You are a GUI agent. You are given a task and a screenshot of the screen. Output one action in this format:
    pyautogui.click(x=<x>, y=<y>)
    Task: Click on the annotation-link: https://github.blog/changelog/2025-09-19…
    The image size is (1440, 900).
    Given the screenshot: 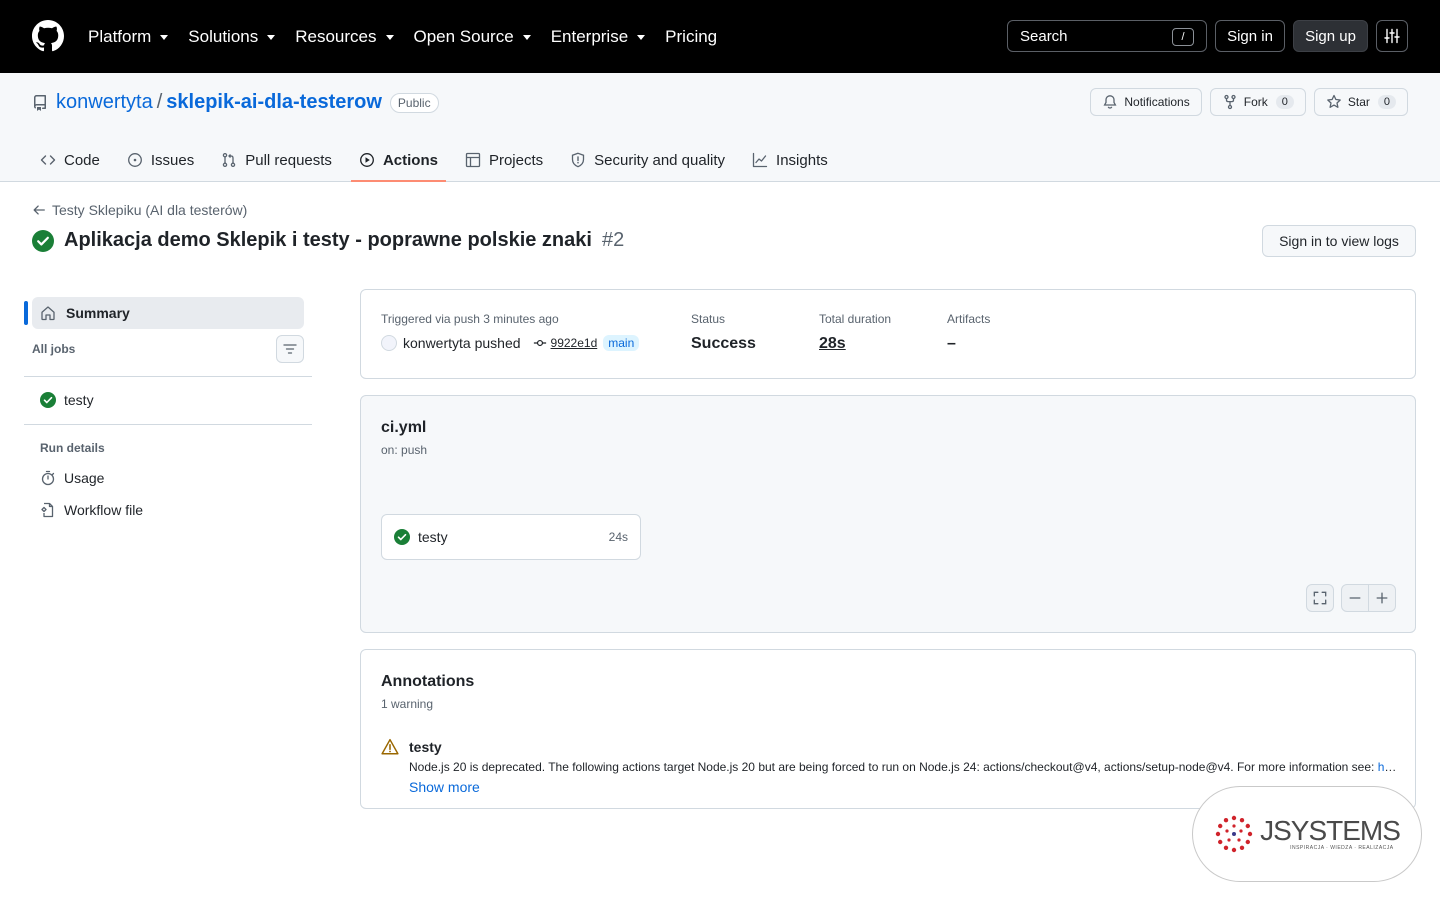 What is the action you would take?
    pyautogui.click(x=1387, y=767)
    